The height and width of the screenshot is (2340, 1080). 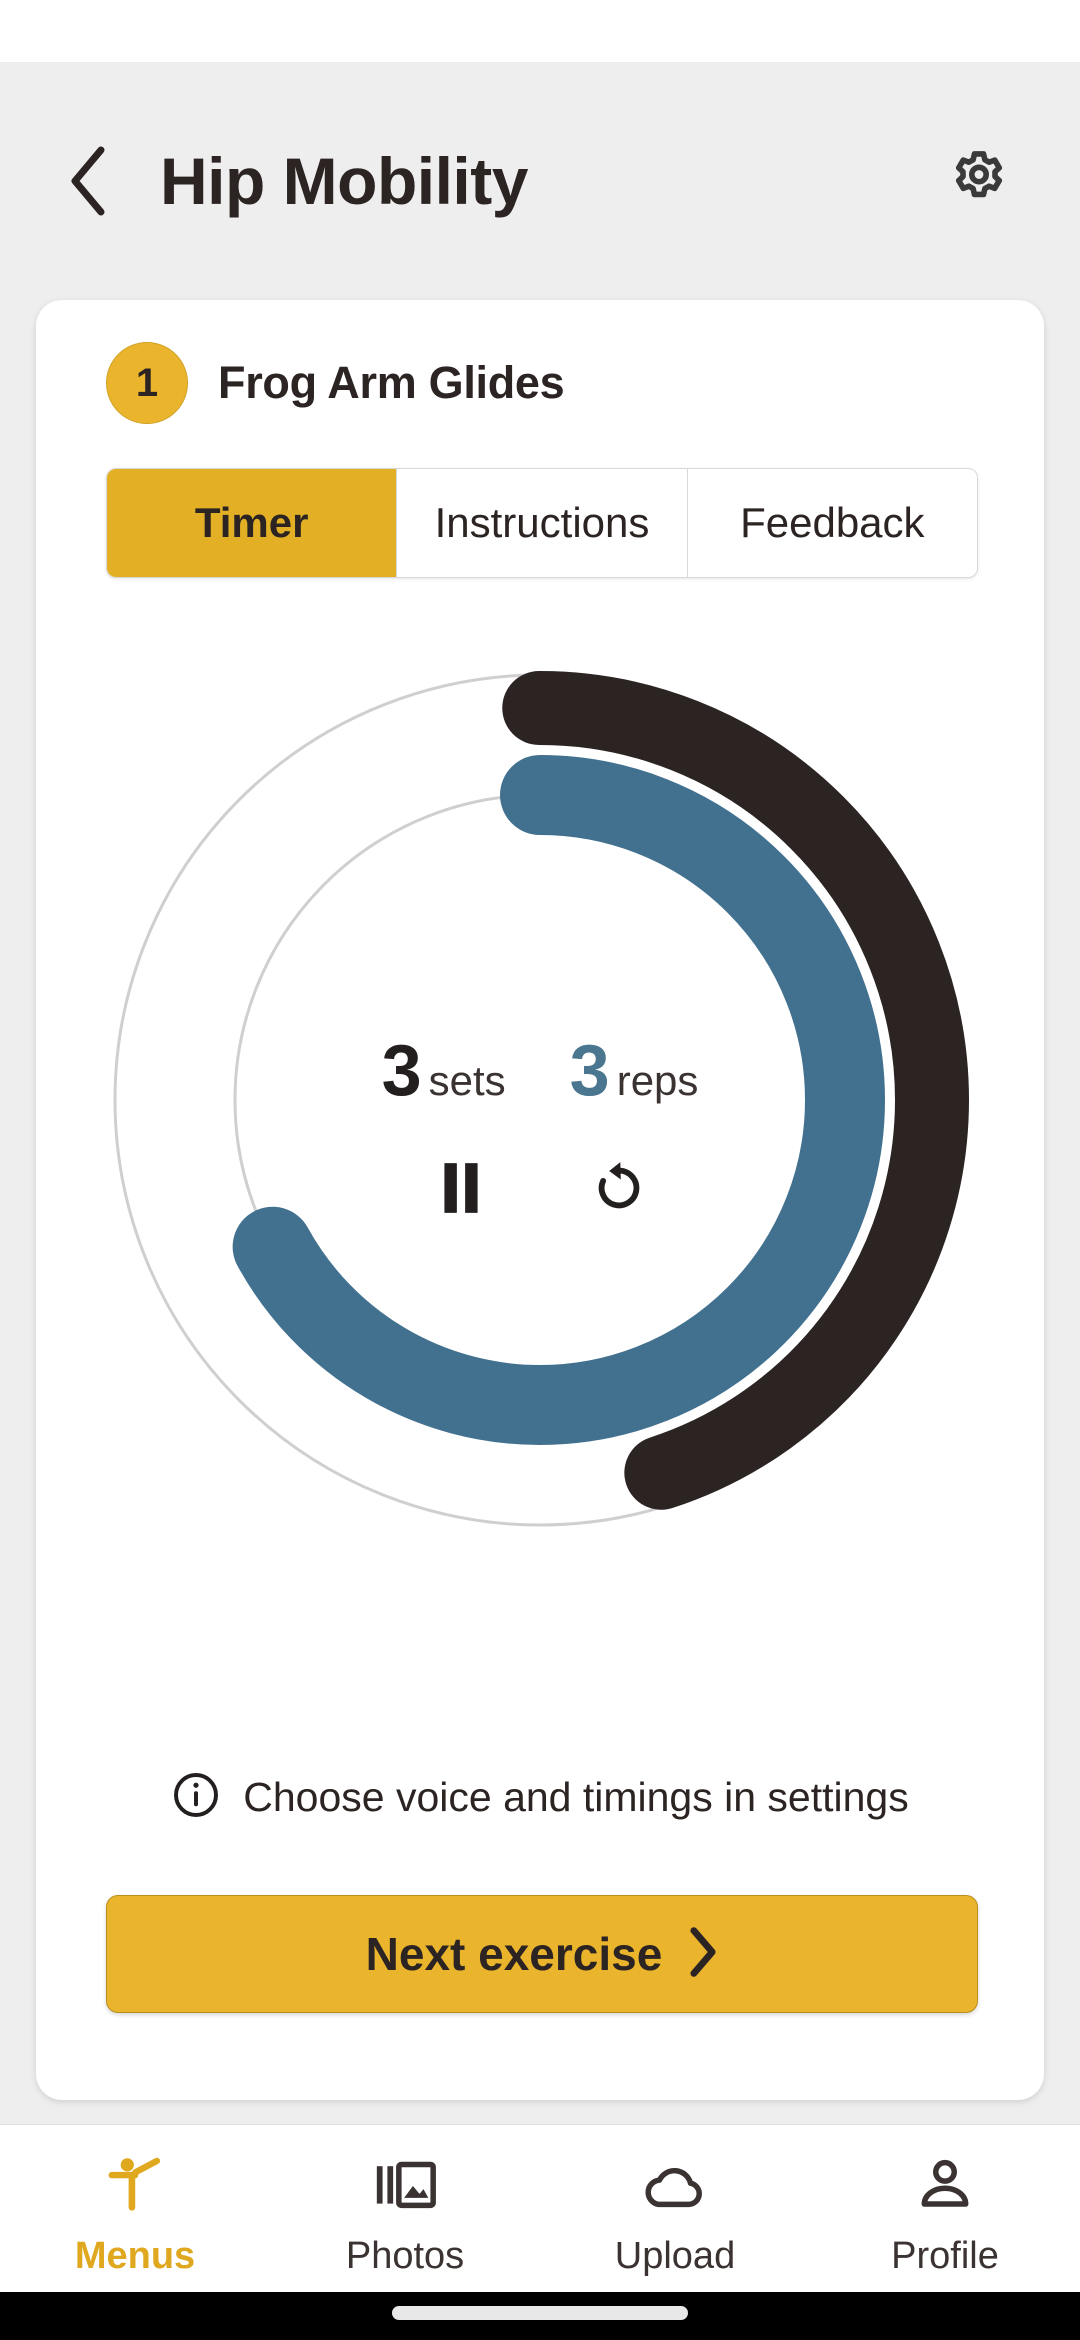 What do you see at coordinates (675, 2183) in the screenshot?
I see `cloud-icon` at bounding box center [675, 2183].